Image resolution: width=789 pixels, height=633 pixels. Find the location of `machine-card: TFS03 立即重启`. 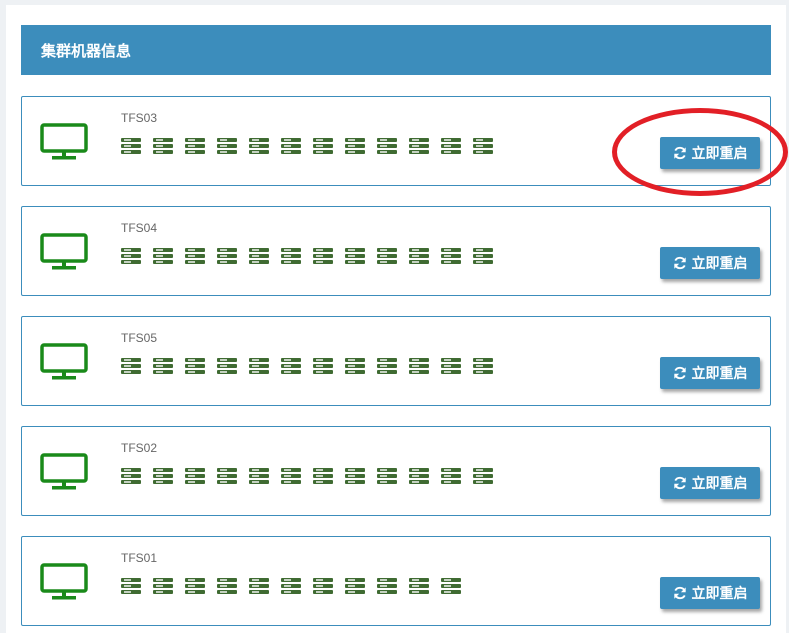

machine-card: TFS03 立即重启 is located at coordinates (396, 141).